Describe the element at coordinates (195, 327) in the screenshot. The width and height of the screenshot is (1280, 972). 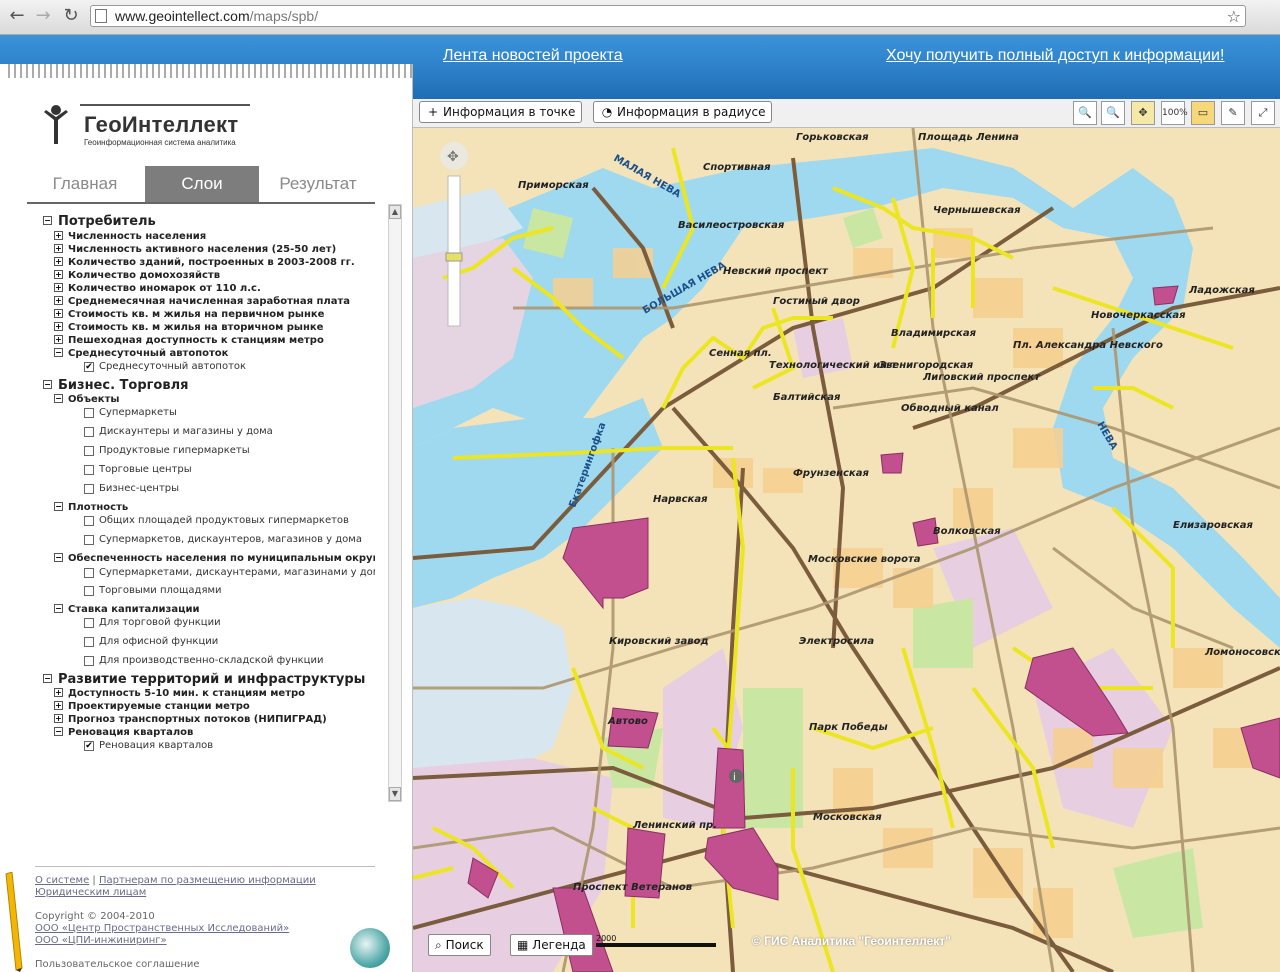
I see `layer-item: Стоимость кв. м жилья на вторичном рынке` at that location.